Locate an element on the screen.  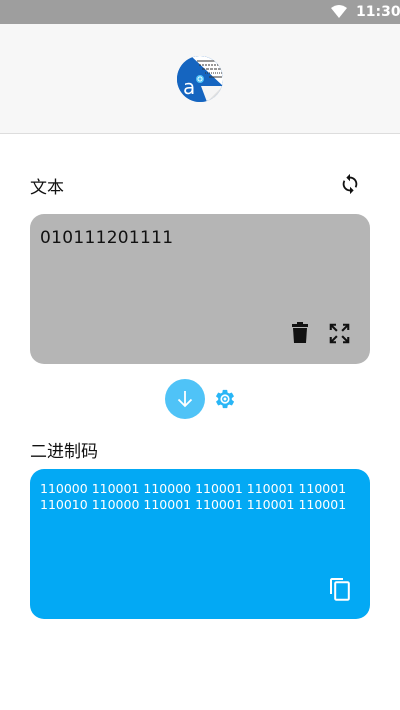
app-logo-icon: a is located at coordinates (200, 79).